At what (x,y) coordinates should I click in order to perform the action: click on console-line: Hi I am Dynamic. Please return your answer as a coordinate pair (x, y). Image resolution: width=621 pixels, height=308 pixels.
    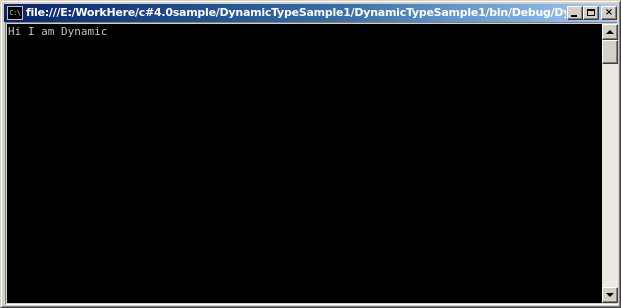
    Looking at the image, I should click on (58, 31).